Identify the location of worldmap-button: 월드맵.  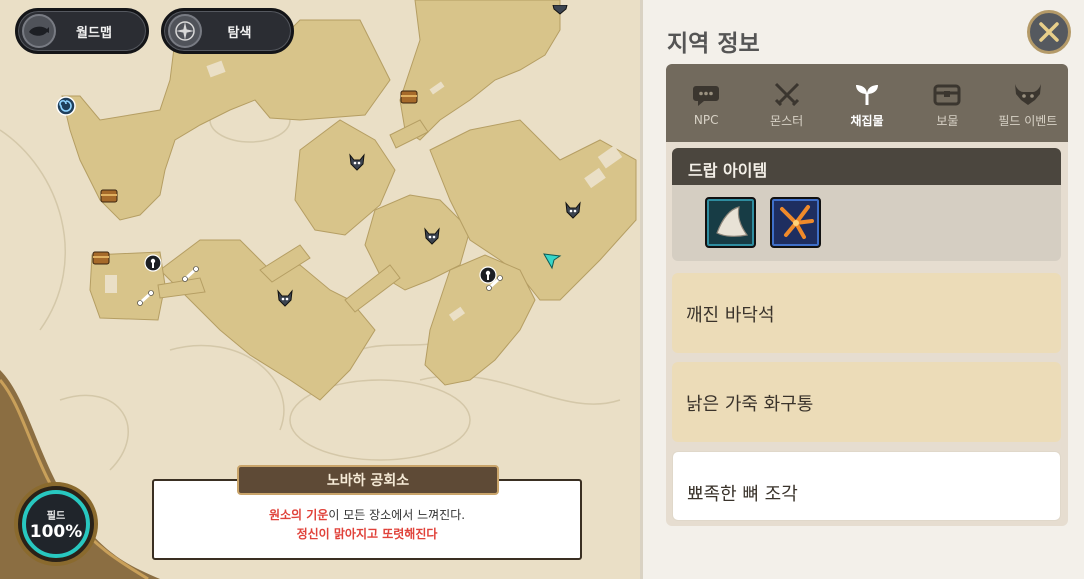
(82, 31).